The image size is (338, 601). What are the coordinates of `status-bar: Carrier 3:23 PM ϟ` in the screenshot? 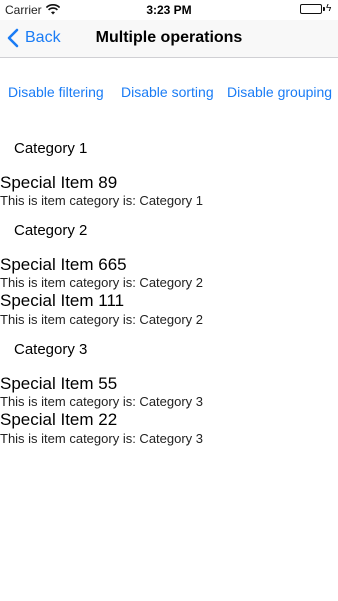 It's located at (169, 10).